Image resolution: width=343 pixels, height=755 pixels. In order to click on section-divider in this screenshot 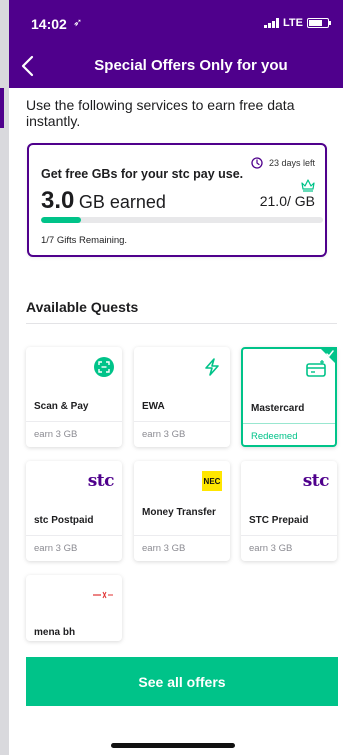, I will do `click(181, 323)`.